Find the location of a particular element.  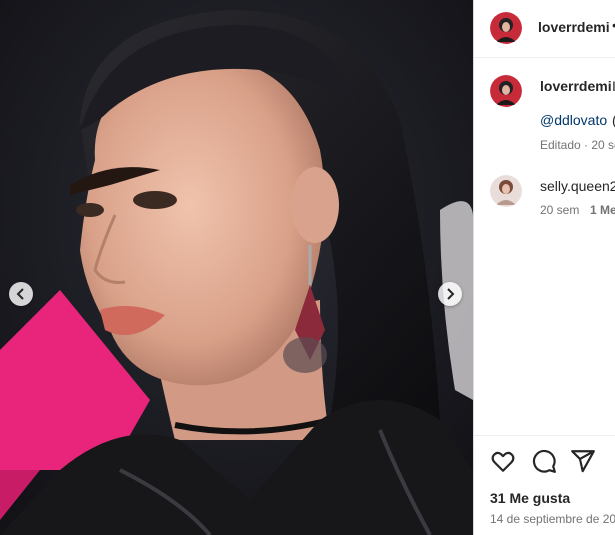

header-divider is located at coordinates (544, 57).